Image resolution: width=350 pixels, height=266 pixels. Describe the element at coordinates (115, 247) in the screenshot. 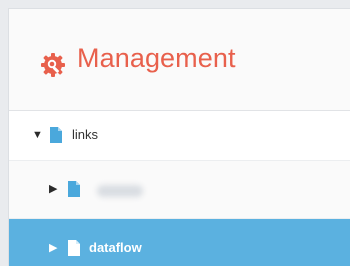

I see `tree-item-label: dataflow` at that location.